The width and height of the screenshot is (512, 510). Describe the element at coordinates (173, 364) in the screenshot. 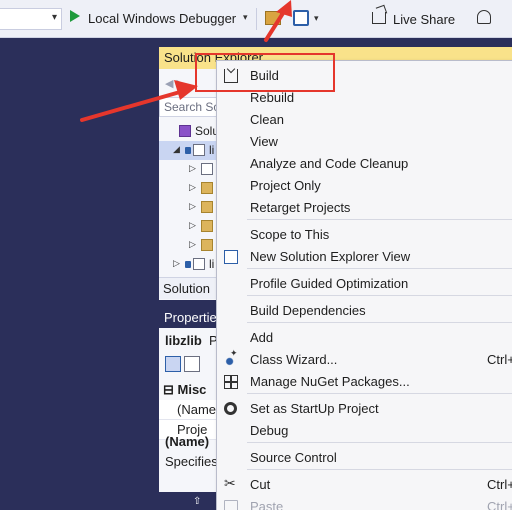

I see `categorized-icon` at that location.